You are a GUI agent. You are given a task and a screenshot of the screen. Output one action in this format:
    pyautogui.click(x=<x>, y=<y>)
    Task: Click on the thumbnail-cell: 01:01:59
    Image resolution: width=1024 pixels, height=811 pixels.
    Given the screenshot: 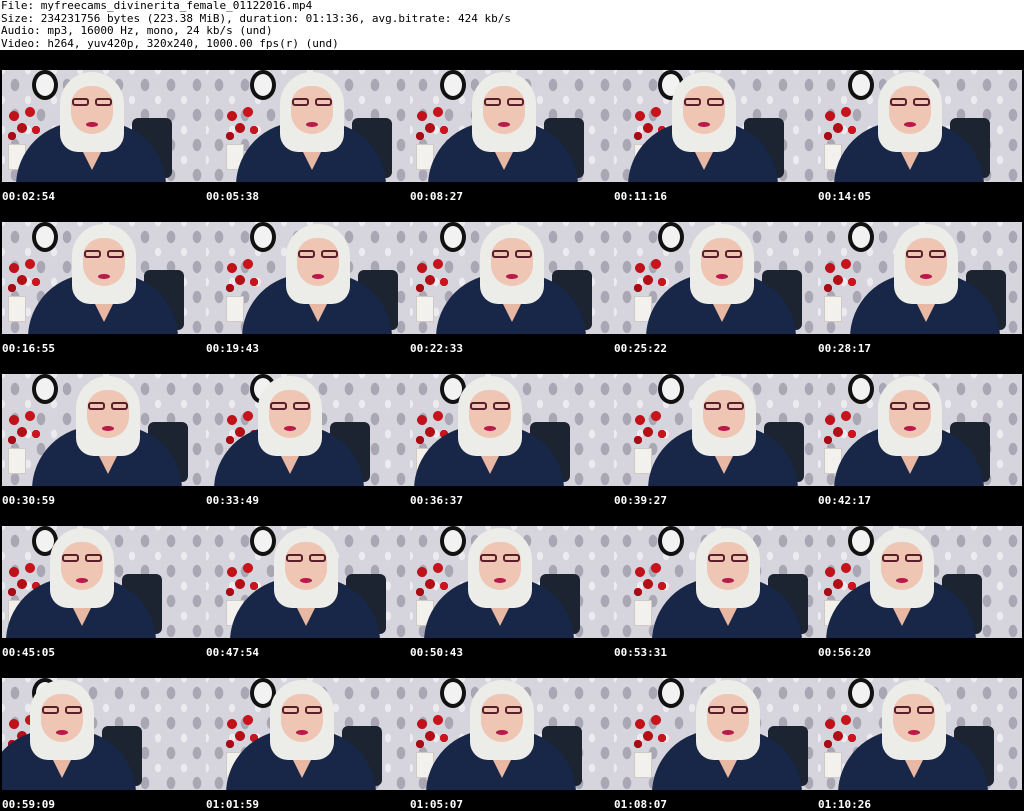 What is the action you would take?
    pyautogui.click(x=307, y=734)
    